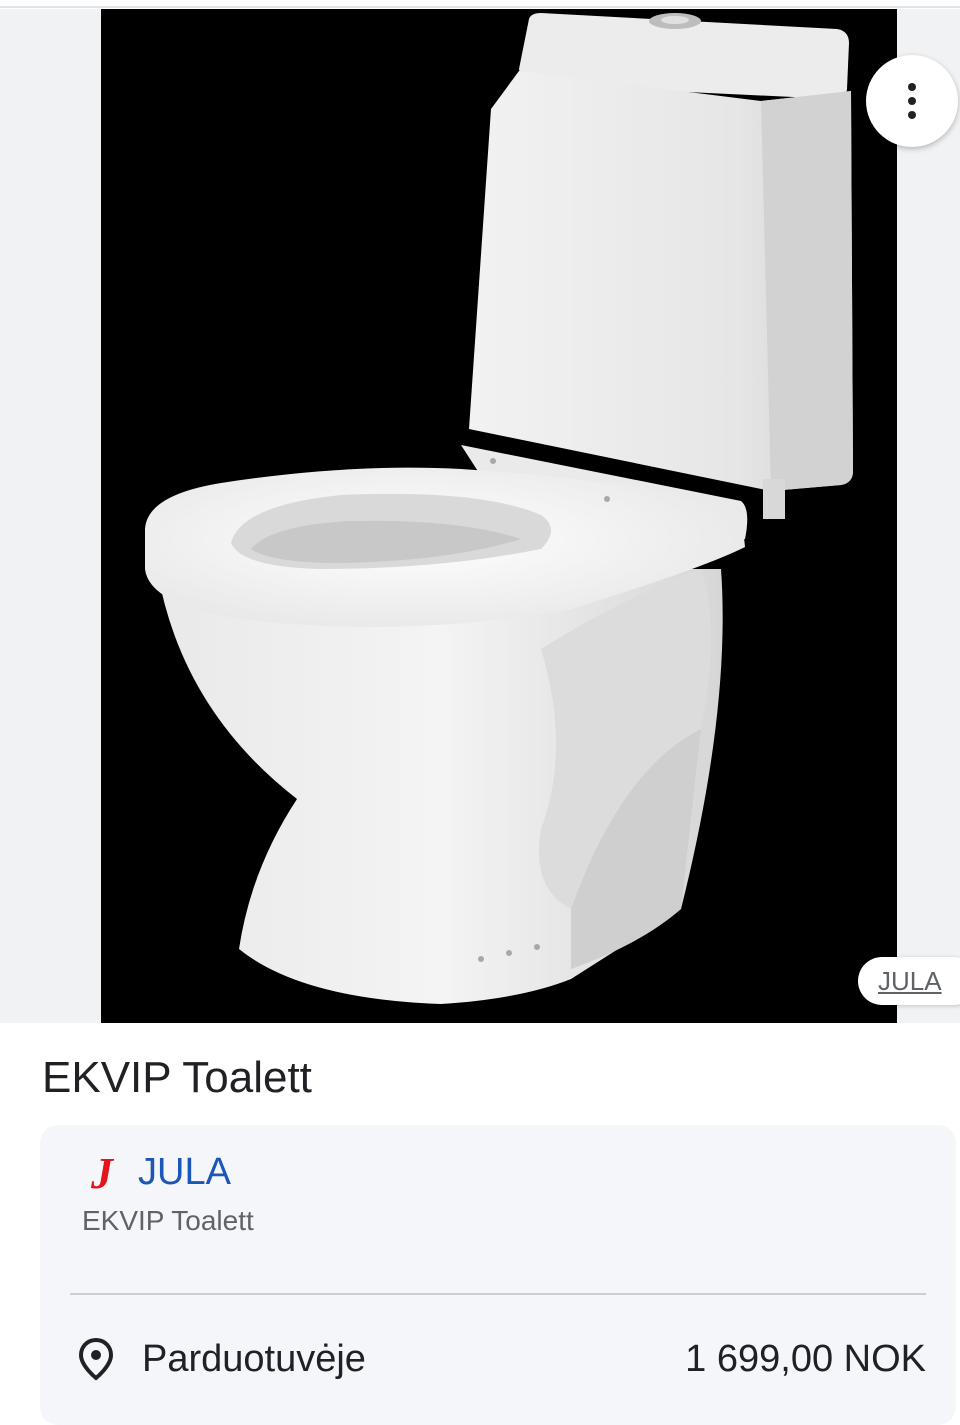 The image size is (960, 1425). What do you see at coordinates (96, 1359) in the screenshot?
I see `location-pin-icon` at bounding box center [96, 1359].